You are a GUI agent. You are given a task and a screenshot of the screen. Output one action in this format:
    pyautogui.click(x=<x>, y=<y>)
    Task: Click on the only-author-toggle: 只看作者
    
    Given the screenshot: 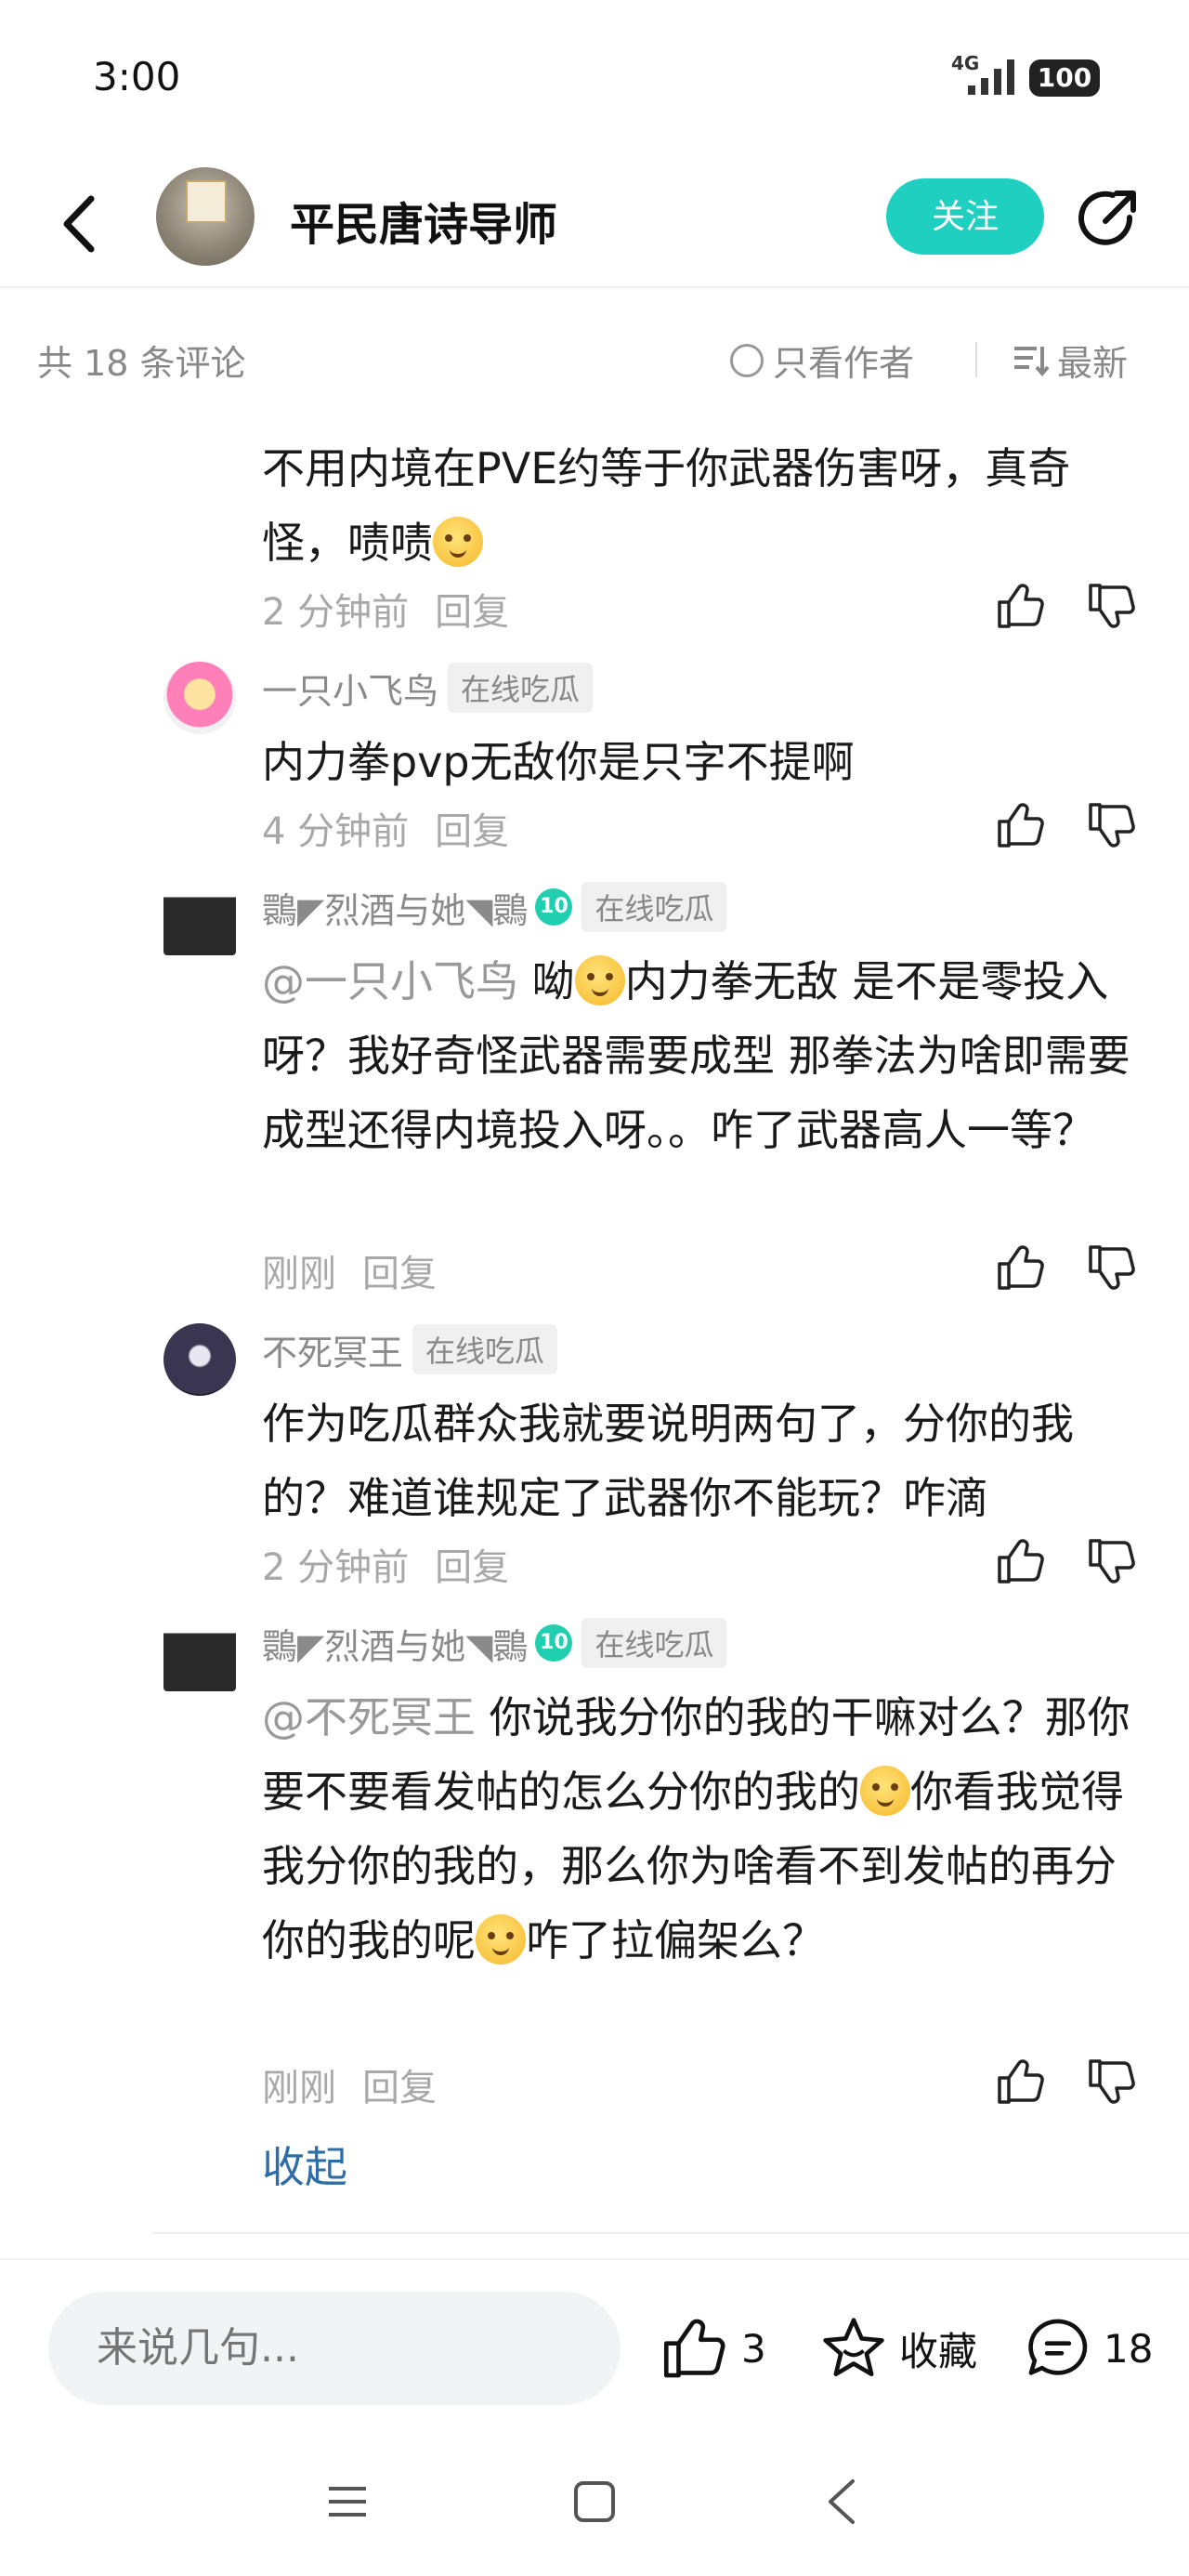 What is the action you would take?
    pyautogui.click(x=822, y=360)
    